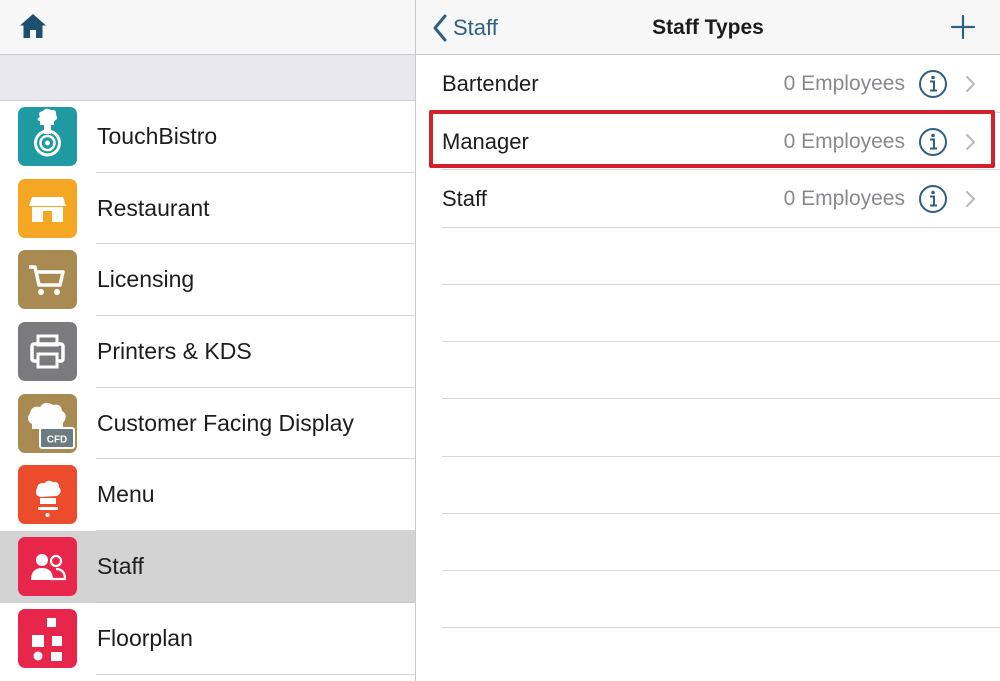  I want to click on sidebar-item-customer-facing-display: CFD Customer Facing Display, so click(207, 423).